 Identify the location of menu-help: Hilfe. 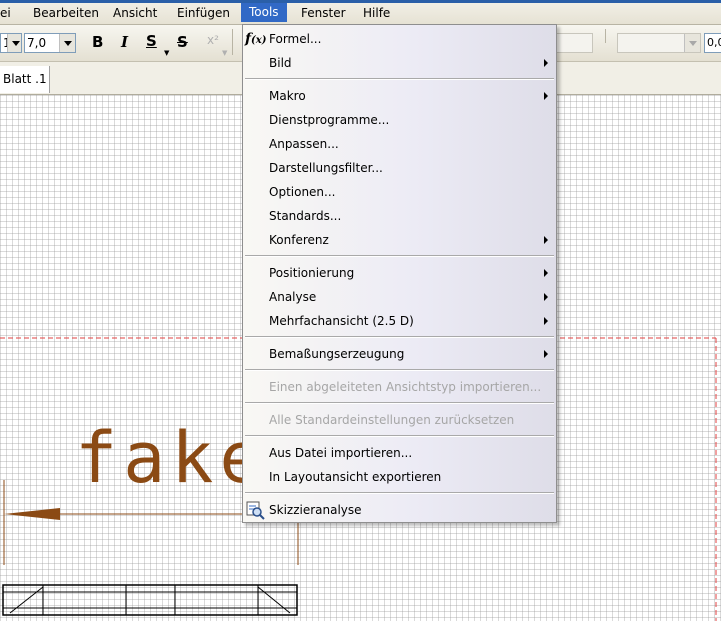
(376, 13).